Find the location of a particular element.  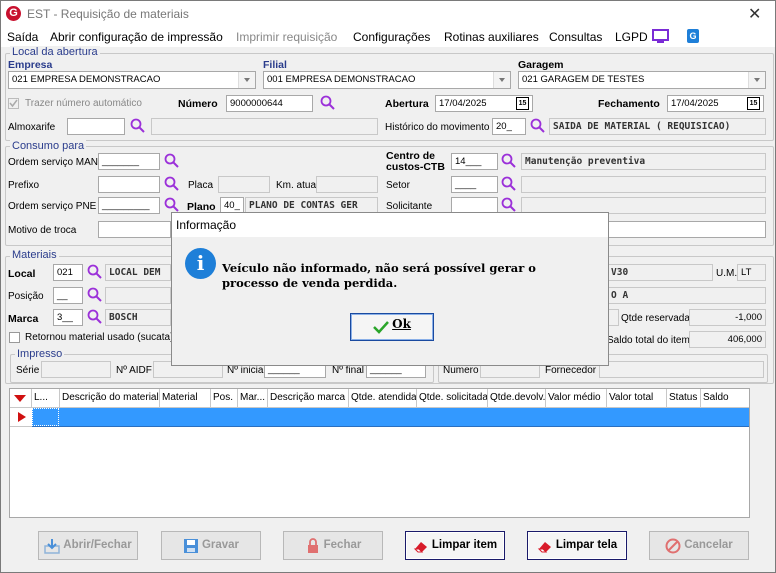

abertura-label: Abertura is located at coordinates (407, 104).